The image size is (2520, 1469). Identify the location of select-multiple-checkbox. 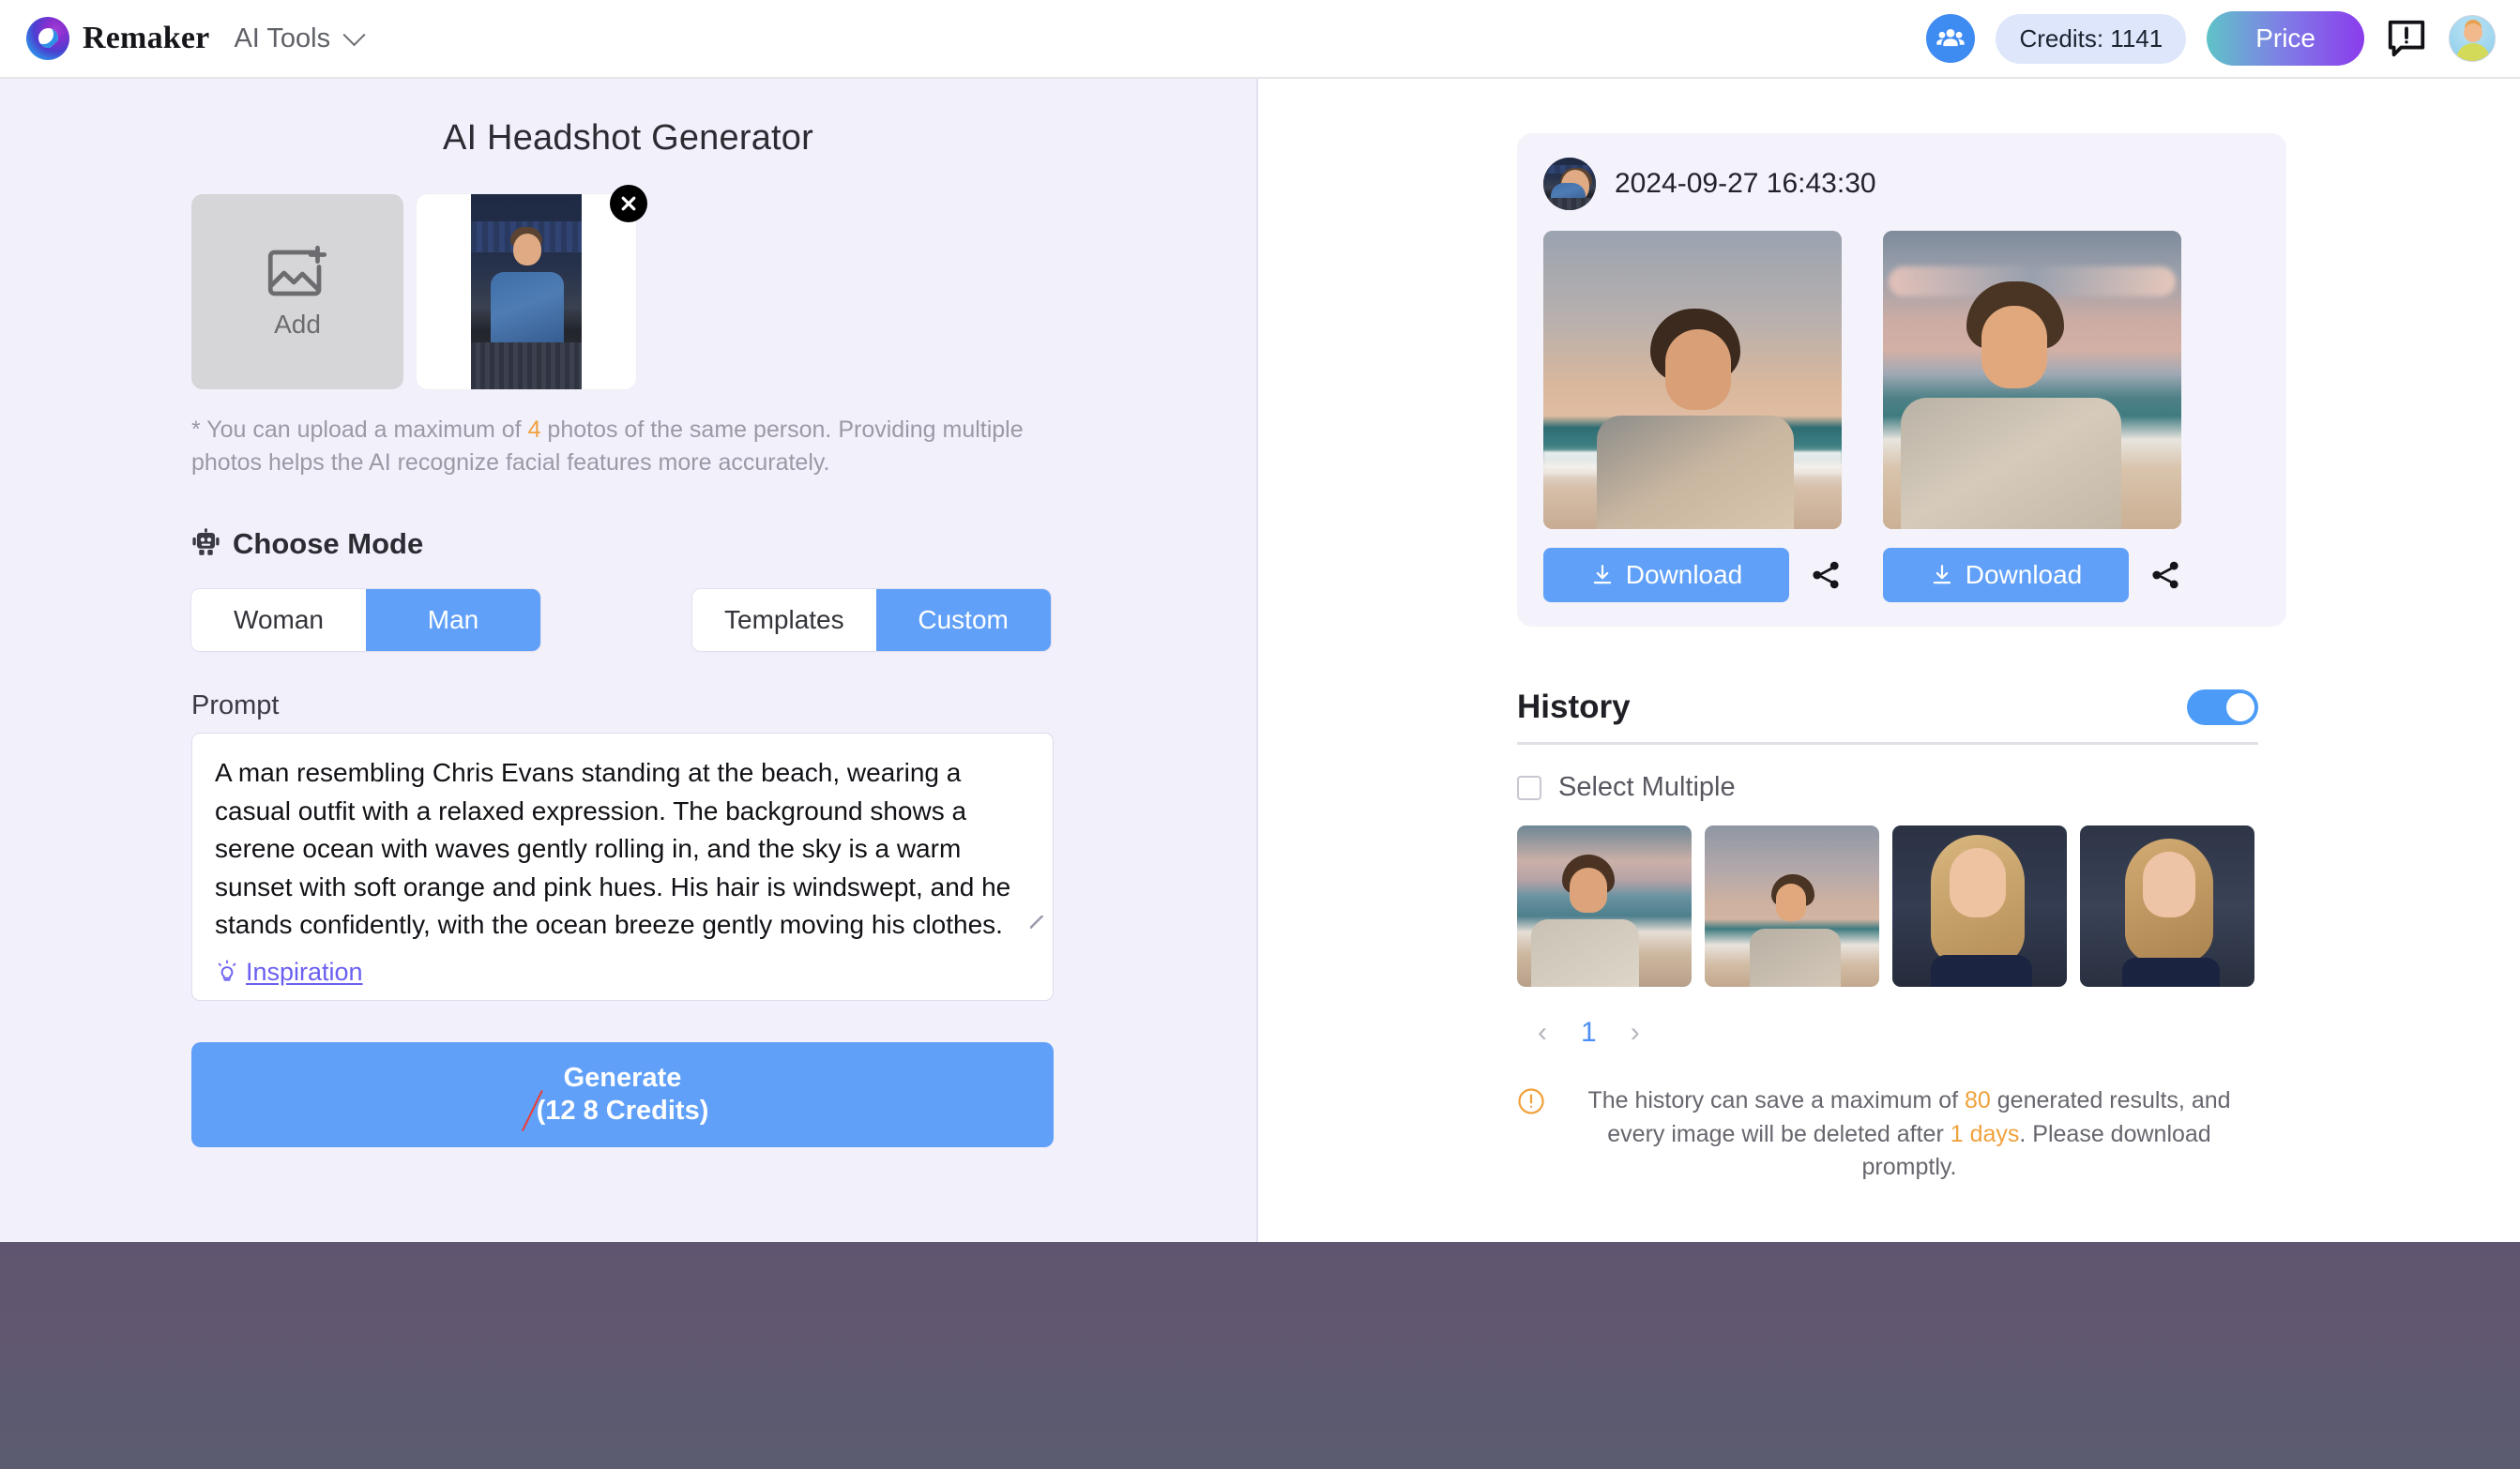
(1529, 787).